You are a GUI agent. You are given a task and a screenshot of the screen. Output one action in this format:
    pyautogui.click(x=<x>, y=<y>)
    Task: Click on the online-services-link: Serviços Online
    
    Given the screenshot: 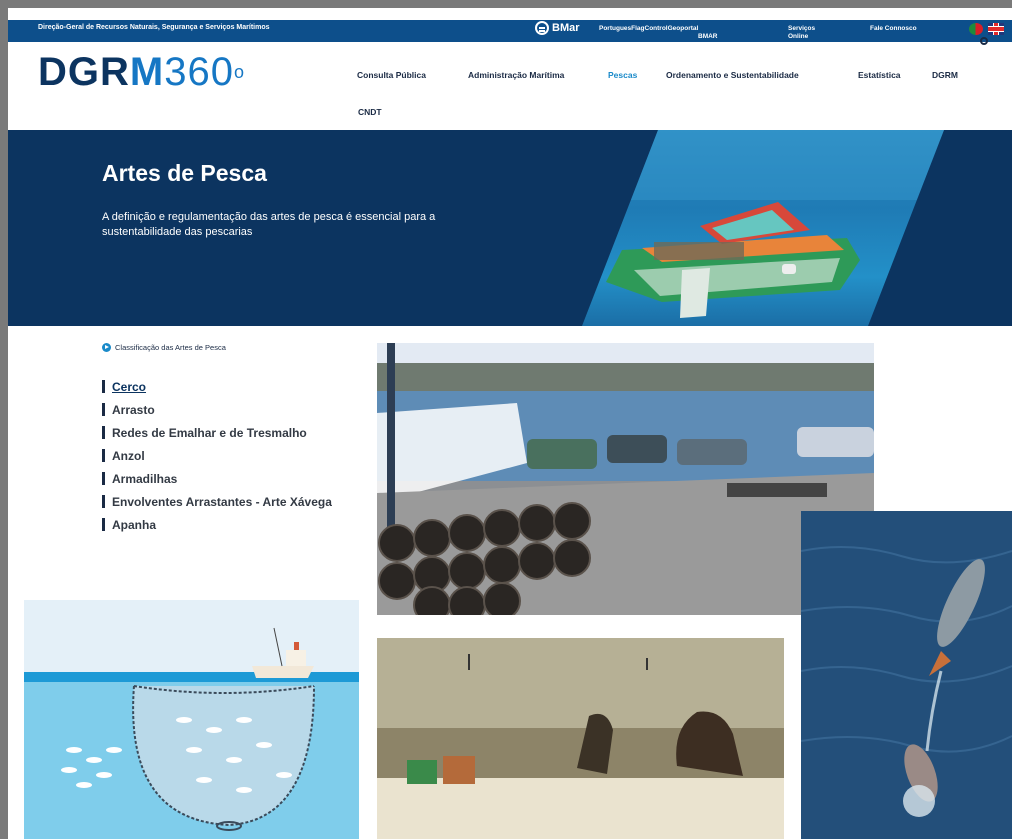 What is the action you would take?
    pyautogui.click(x=806, y=33)
    